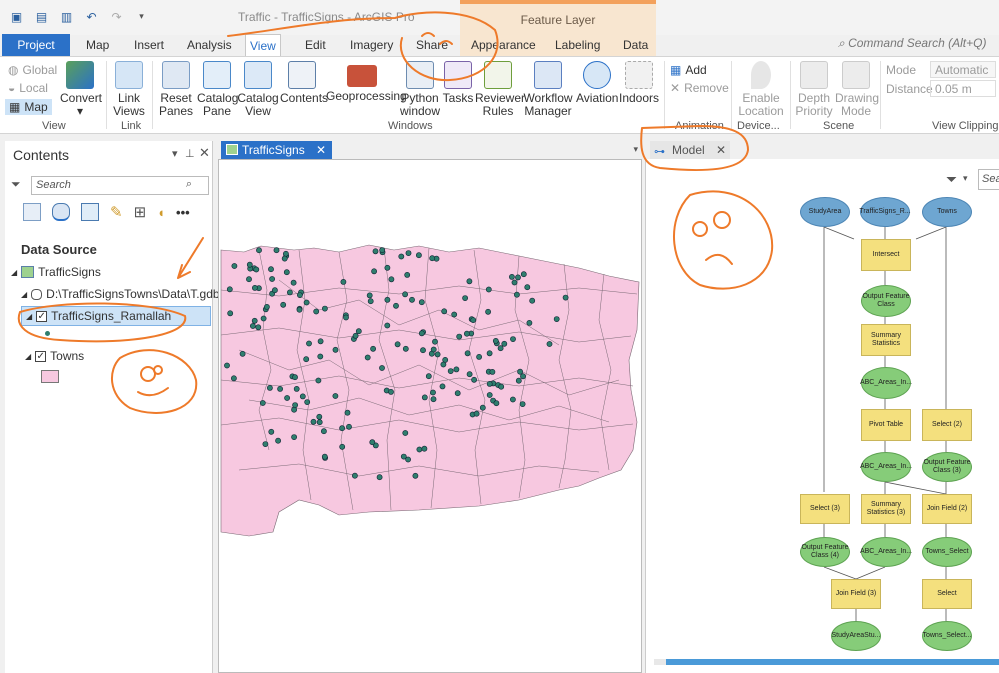  Describe the element at coordinates (886, 301) in the screenshot. I see `model-node: Output Feature Class` at that location.